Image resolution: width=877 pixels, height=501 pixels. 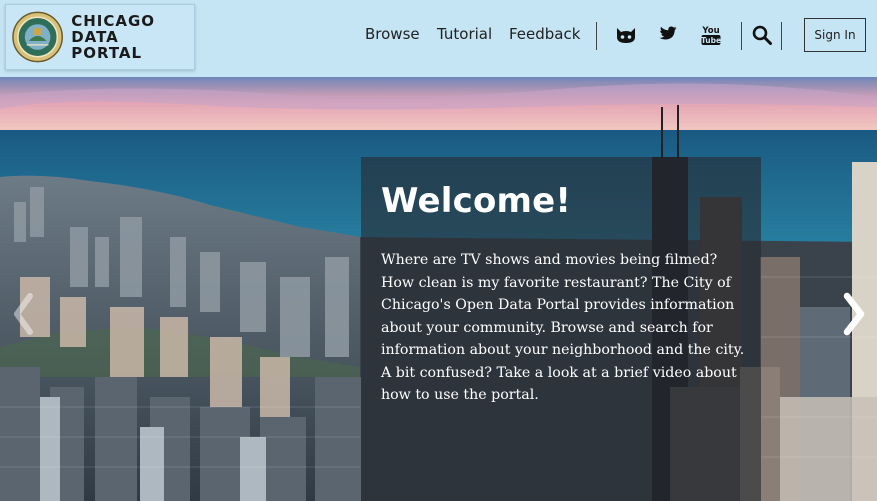 I want to click on welcome-title: Welcome!, so click(x=476, y=201).